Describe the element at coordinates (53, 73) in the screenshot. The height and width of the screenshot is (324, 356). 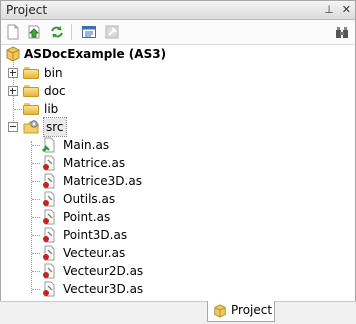
I see `folder-label: bin` at that location.